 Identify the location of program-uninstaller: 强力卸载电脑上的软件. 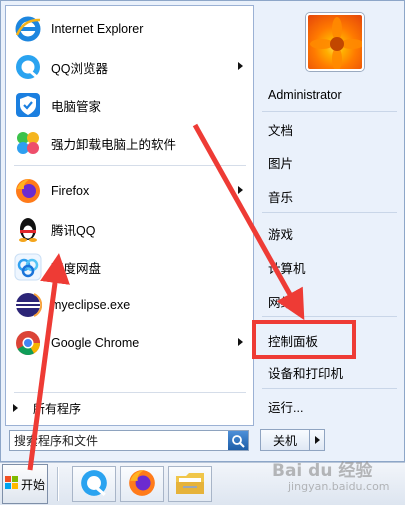
(129, 143).